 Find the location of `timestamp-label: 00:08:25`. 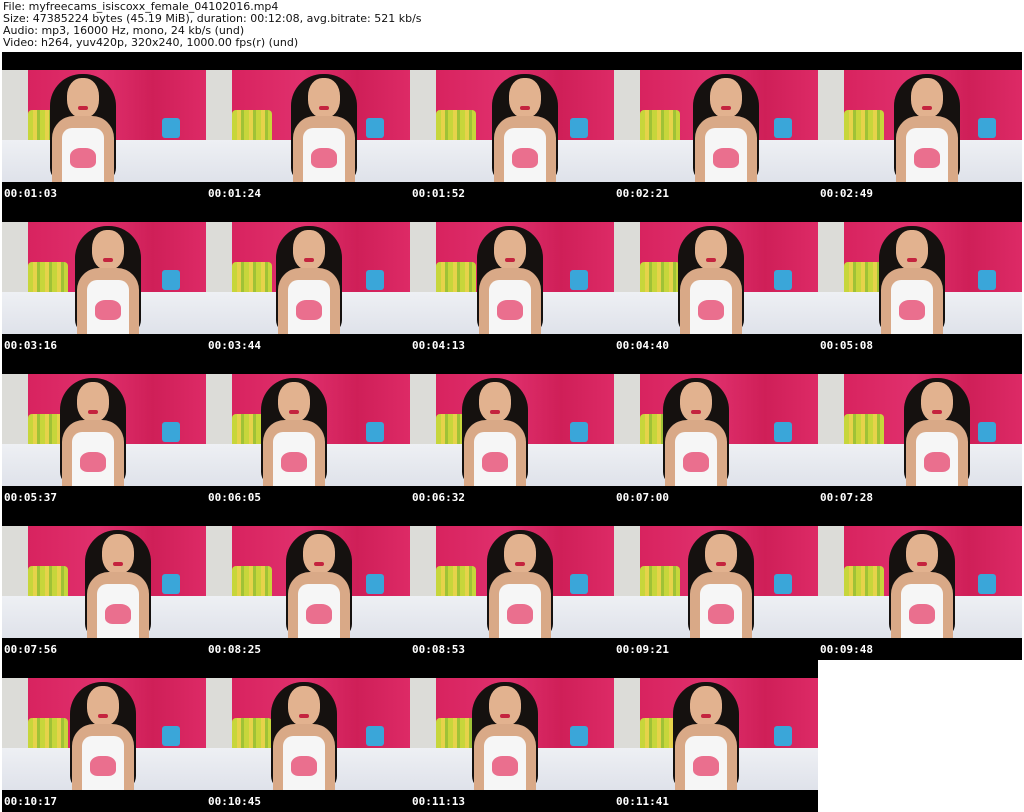

timestamp-label: 00:08:25 is located at coordinates (234, 649).